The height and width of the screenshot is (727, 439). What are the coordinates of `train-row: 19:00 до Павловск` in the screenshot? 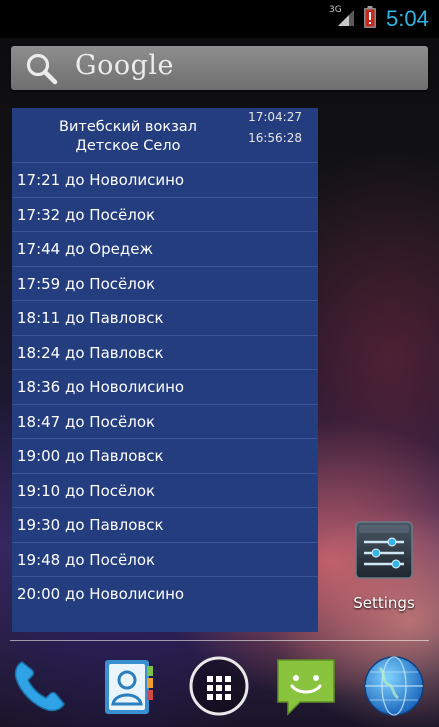 It's located at (165, 455).